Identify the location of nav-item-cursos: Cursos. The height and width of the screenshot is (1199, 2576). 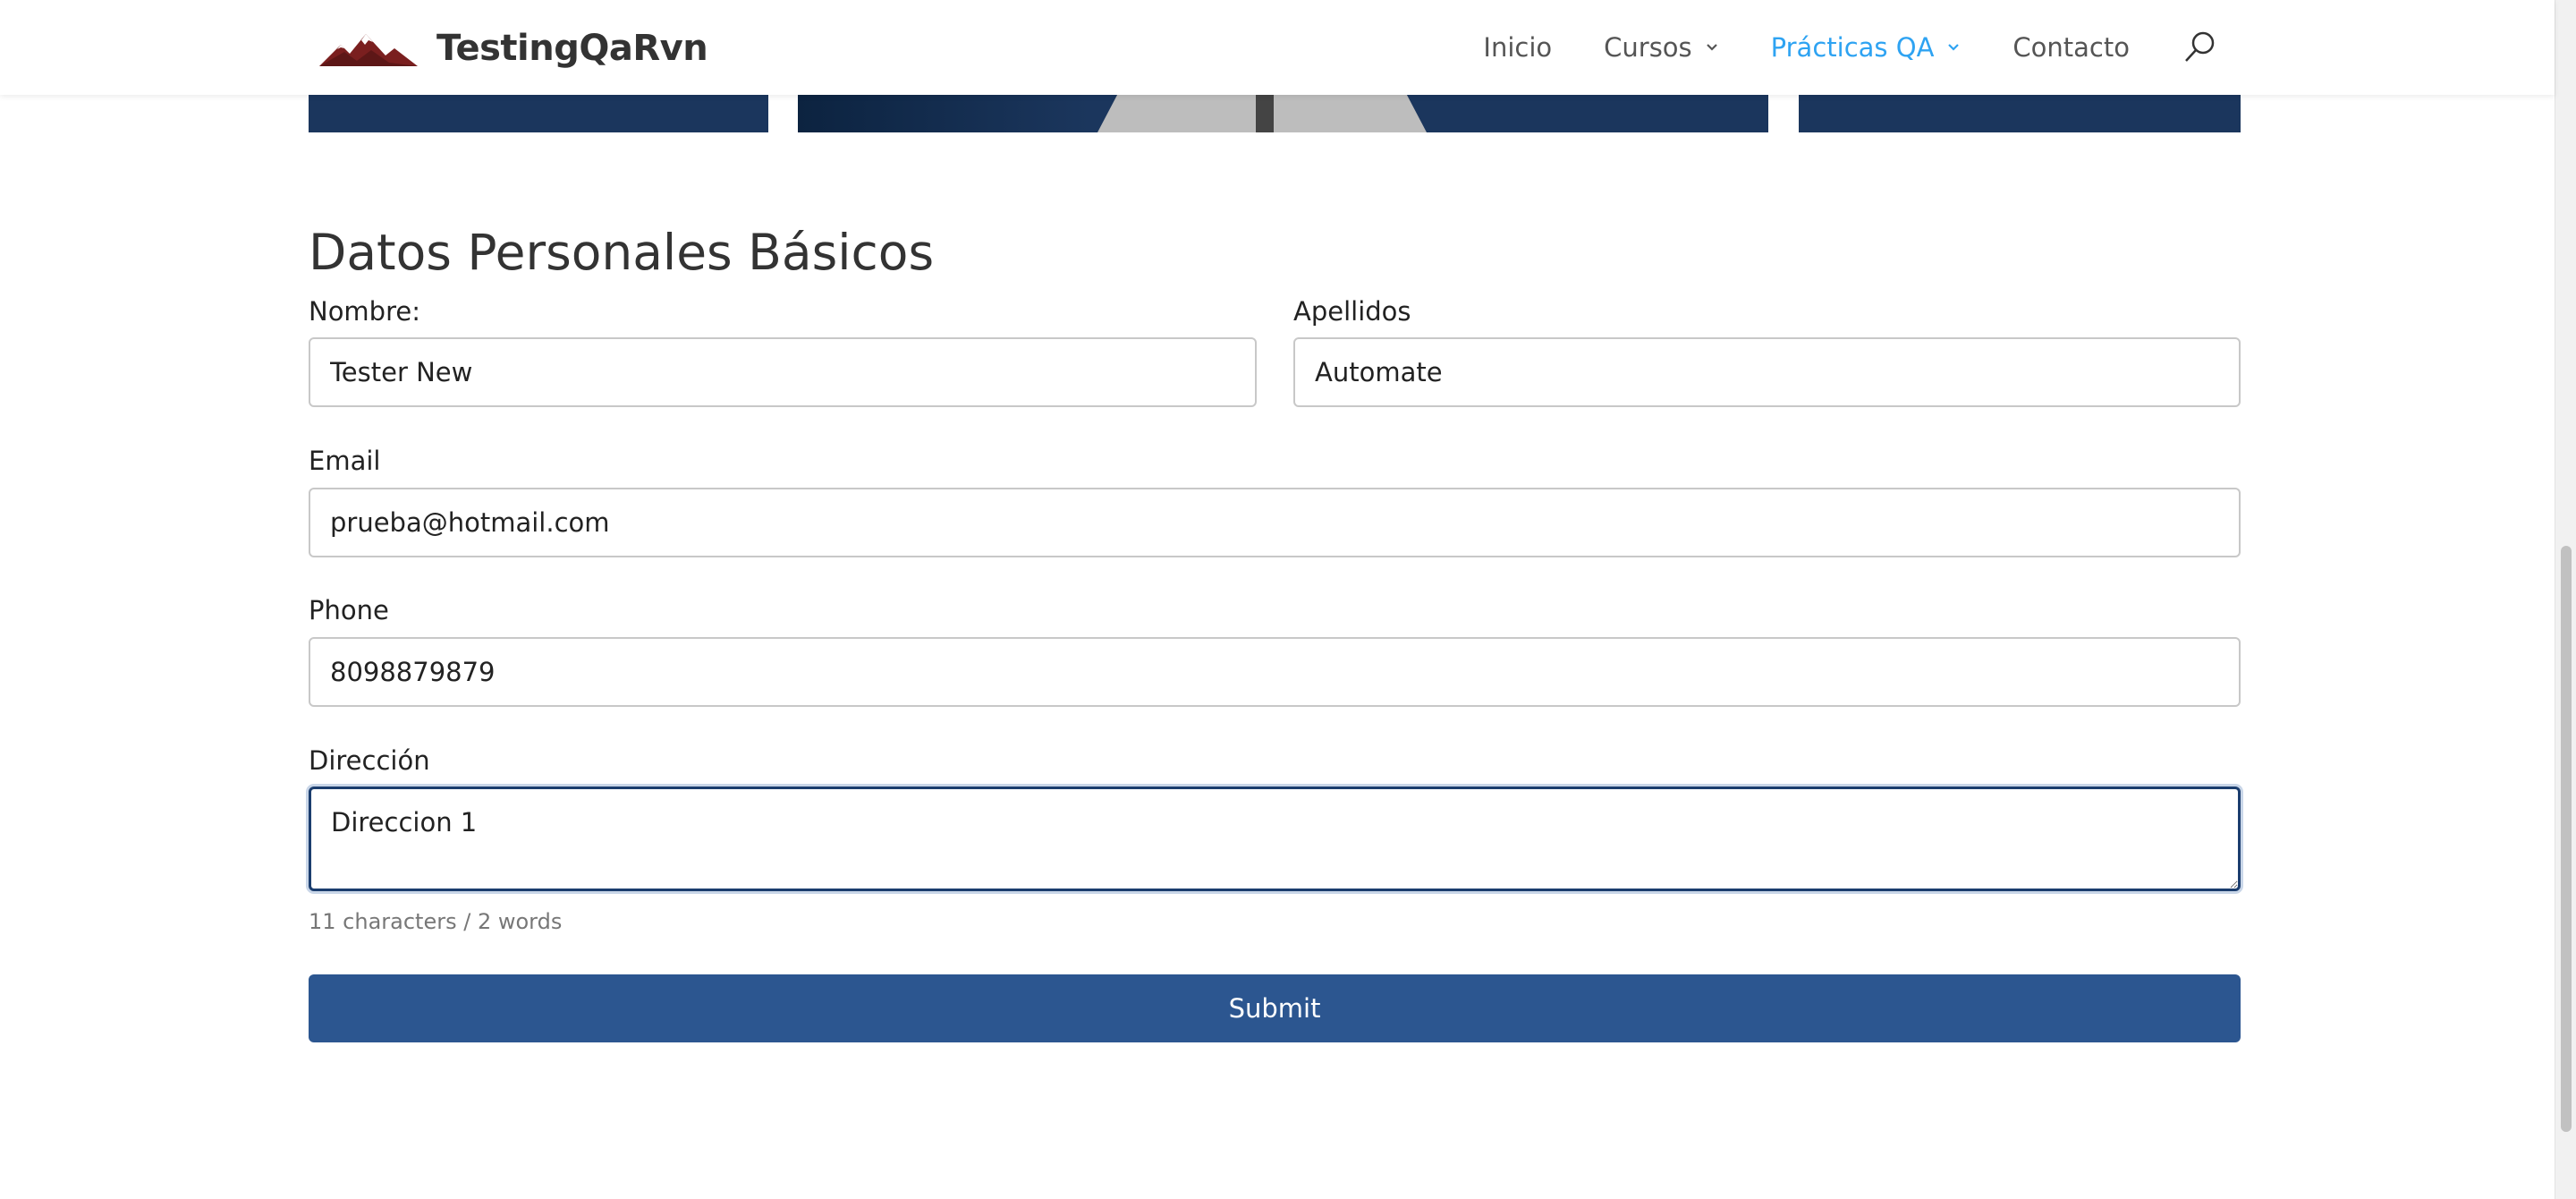
(1661, 47).